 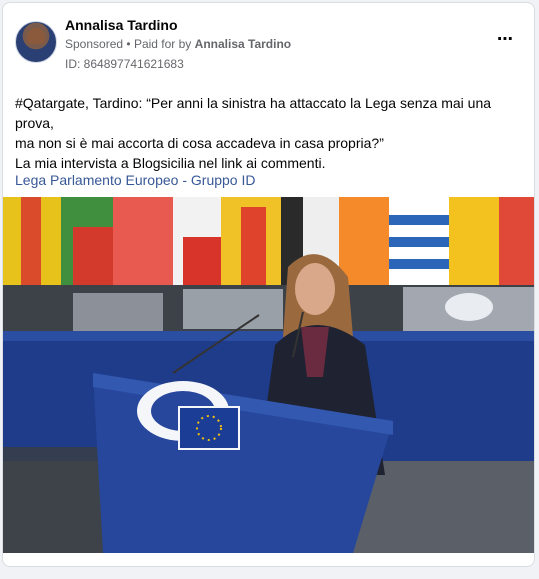 I want to click on author-name: Annalisa Tardino, so click(x=121, y=25).